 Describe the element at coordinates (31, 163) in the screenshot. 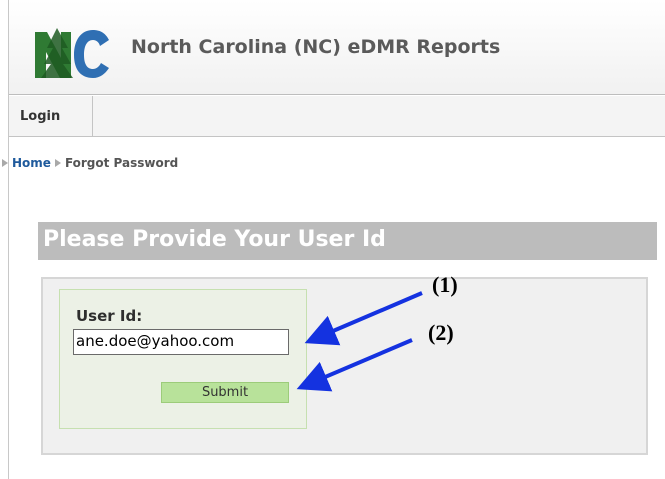

I see `breadcrumb-home-link: Home` at that location.